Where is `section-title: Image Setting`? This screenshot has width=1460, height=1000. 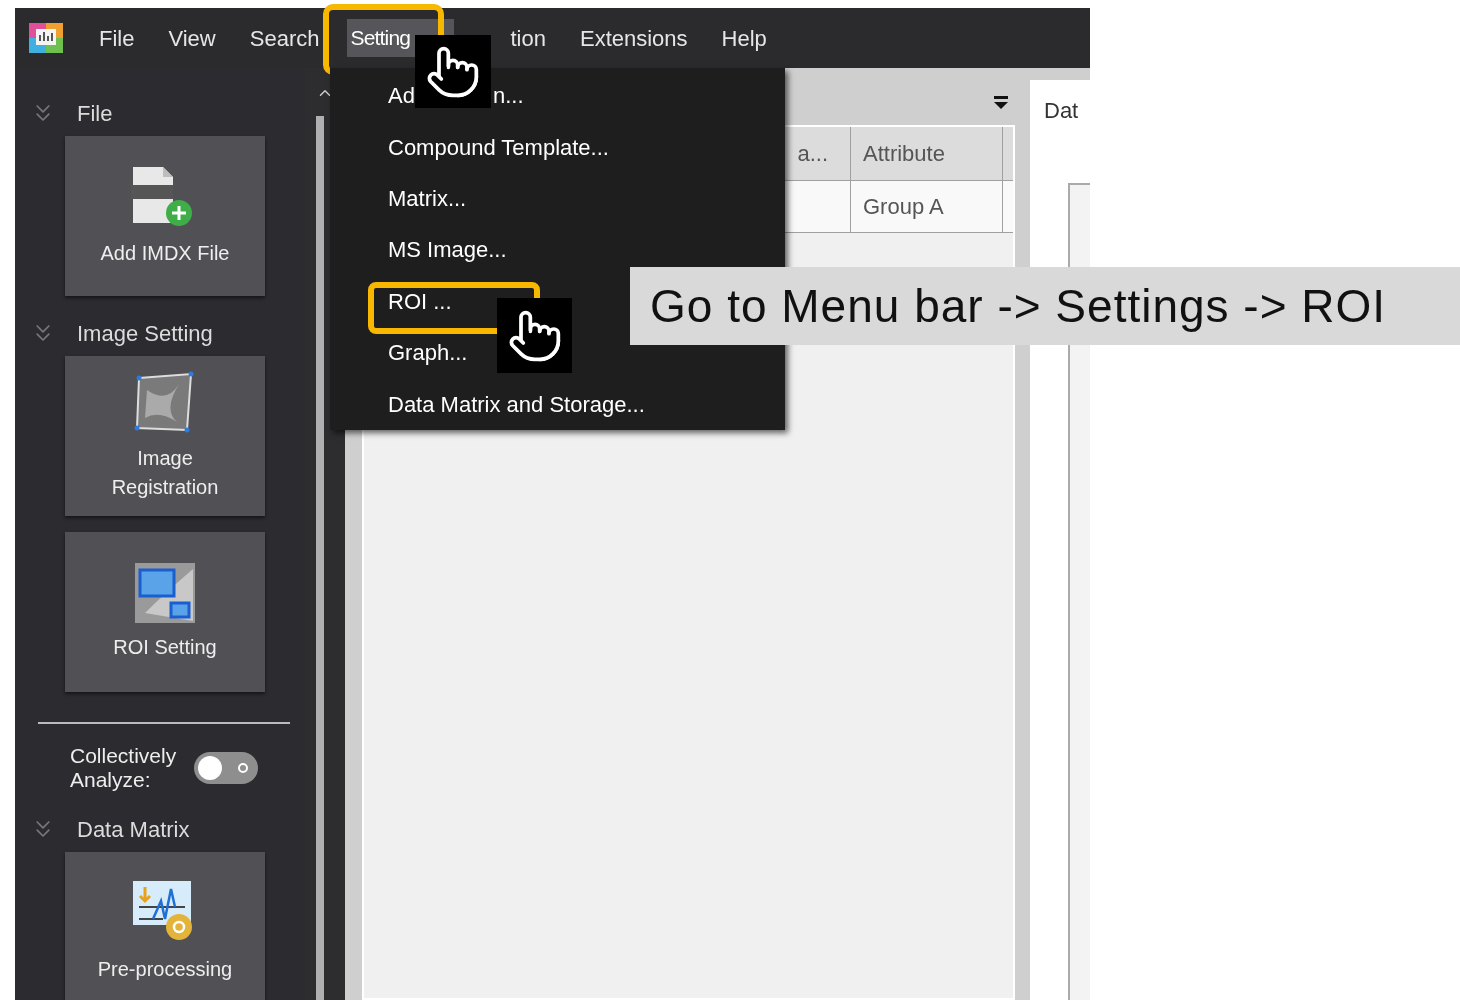 section-title: Image Setting is located at coordinates (145, 333).